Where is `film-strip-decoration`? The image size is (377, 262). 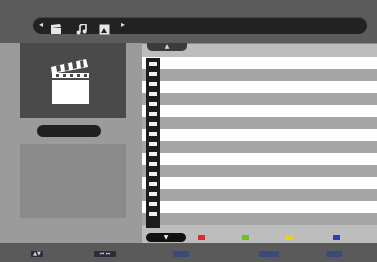 film-strip-decoration is located at coordinates (153, 143).